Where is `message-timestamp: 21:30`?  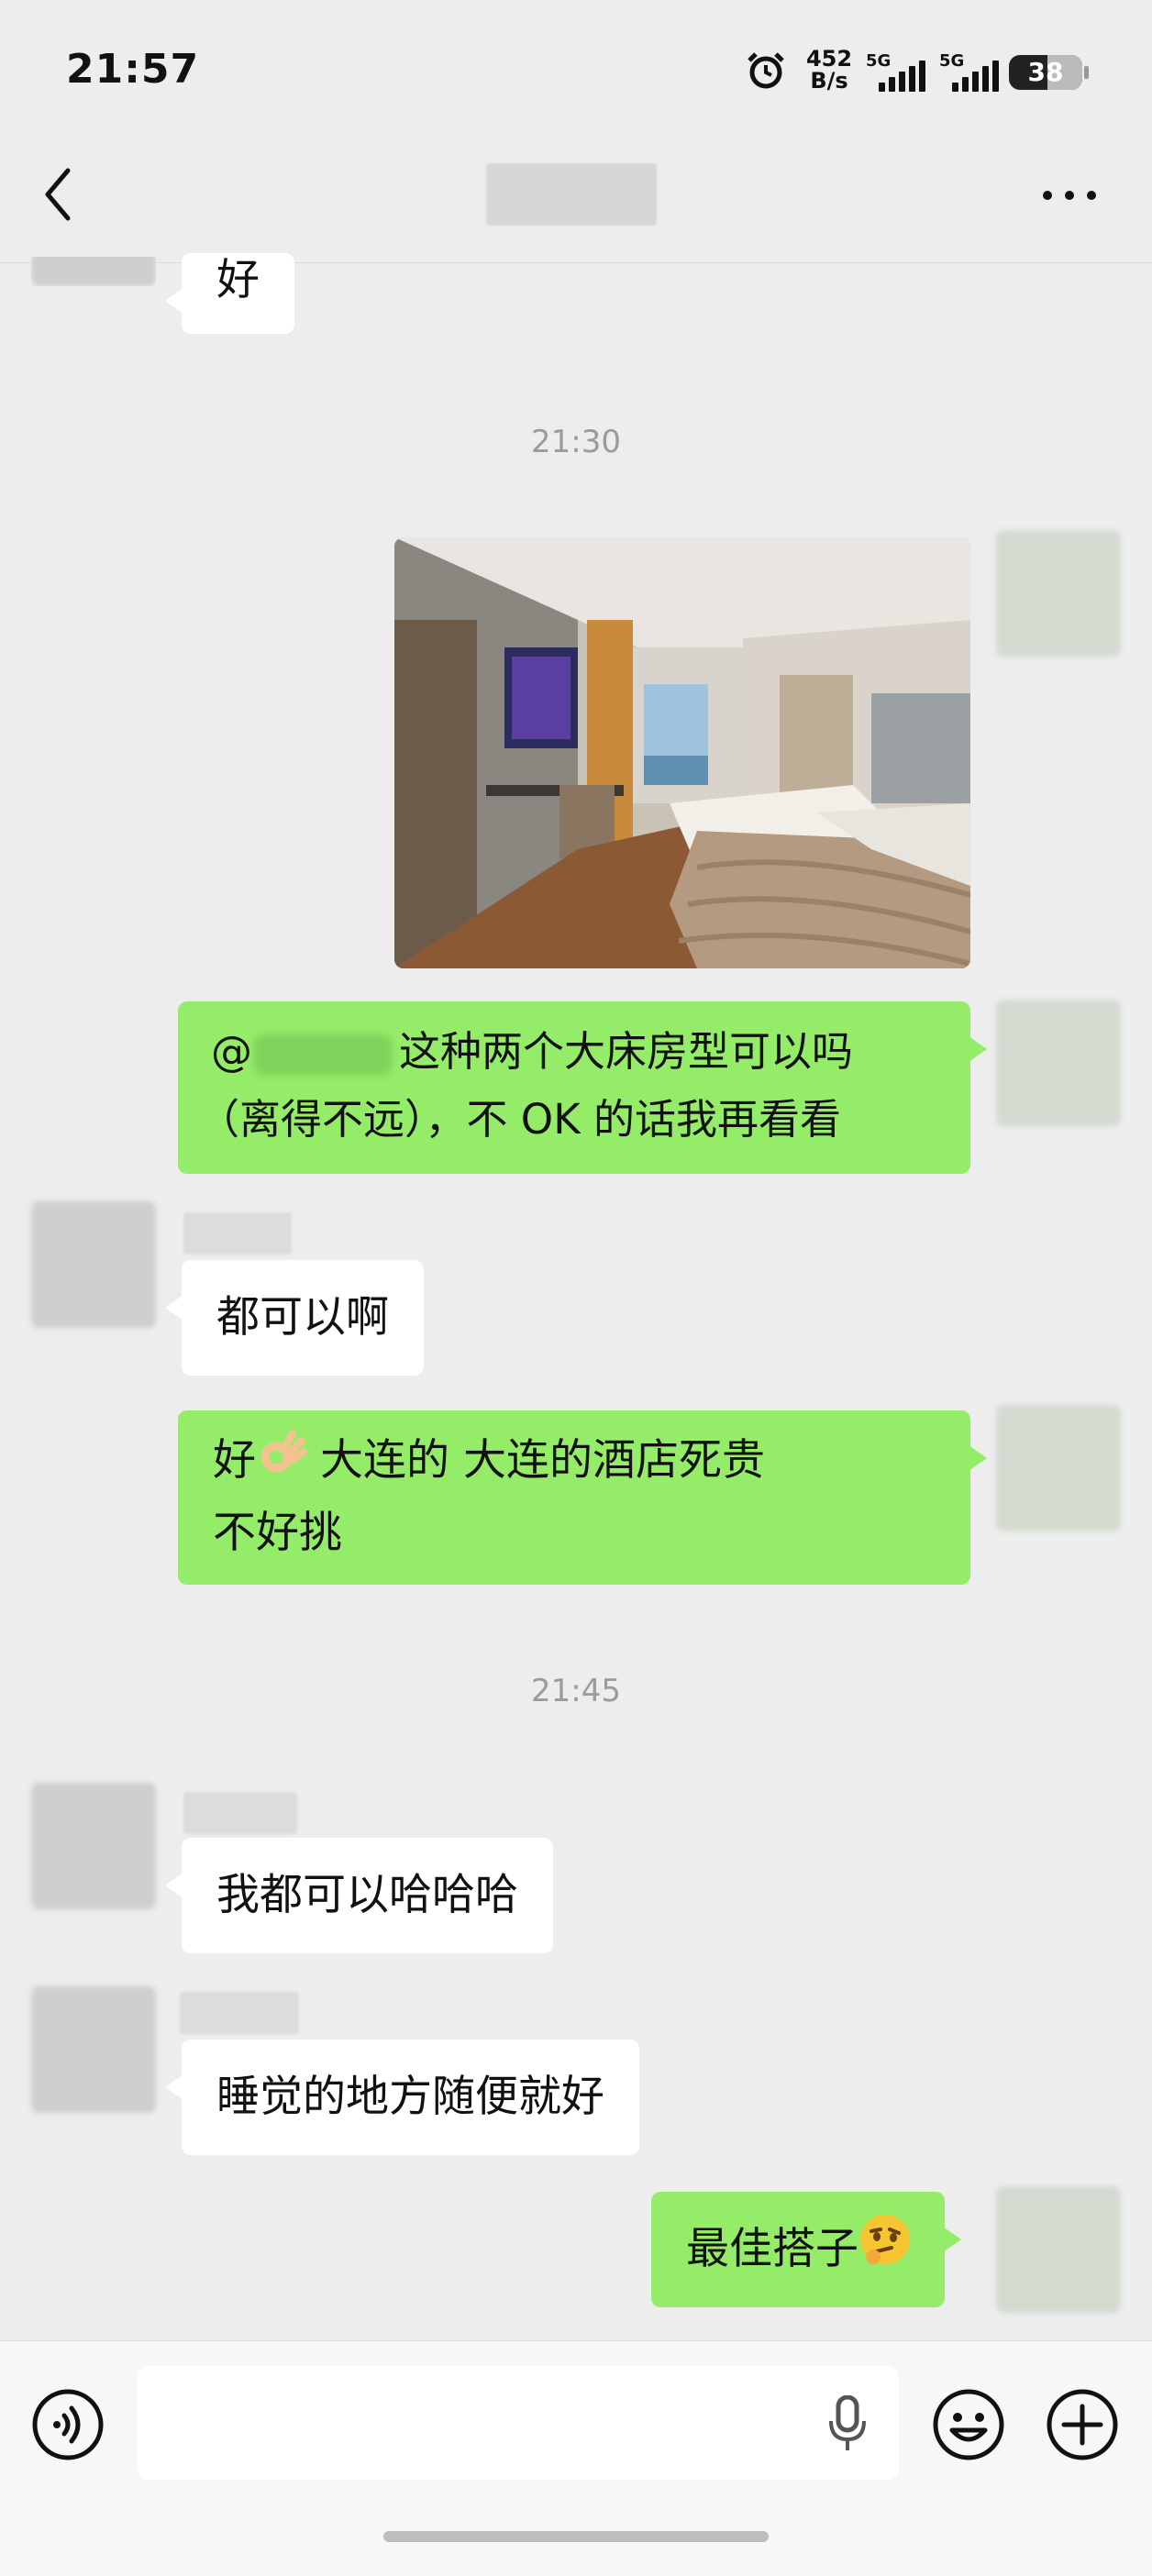 message-timestamp: 21:30 is located at coordinates (576, 442).